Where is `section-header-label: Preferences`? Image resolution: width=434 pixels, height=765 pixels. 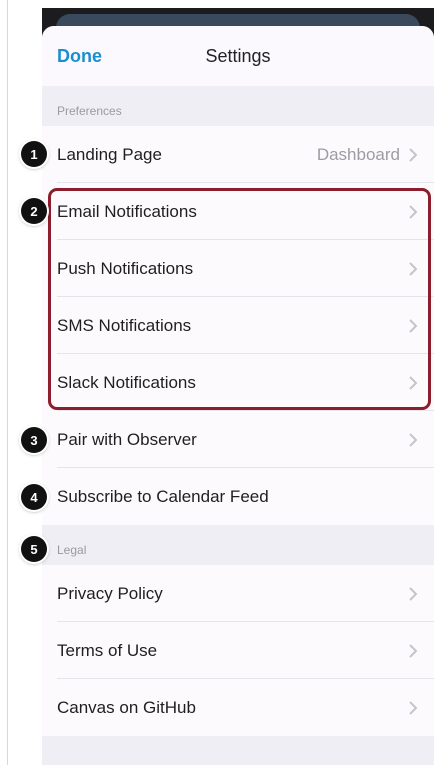 section-header-label: Preferences is located at coordinates (89, 111).